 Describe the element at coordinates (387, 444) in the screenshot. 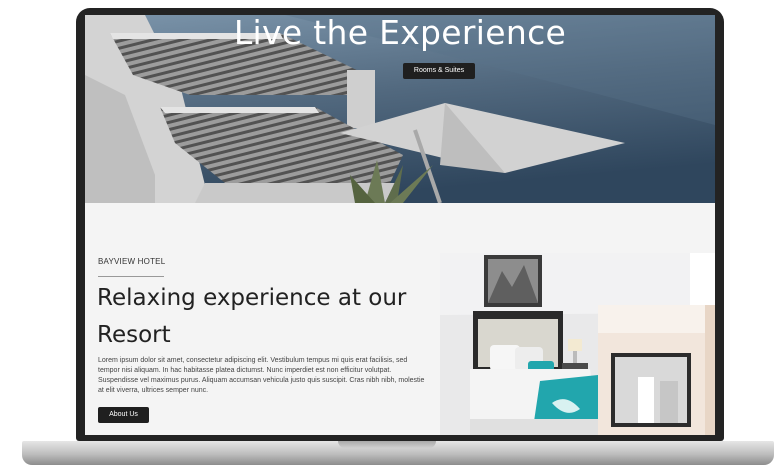

I see `laptop-base-notch` at that location.